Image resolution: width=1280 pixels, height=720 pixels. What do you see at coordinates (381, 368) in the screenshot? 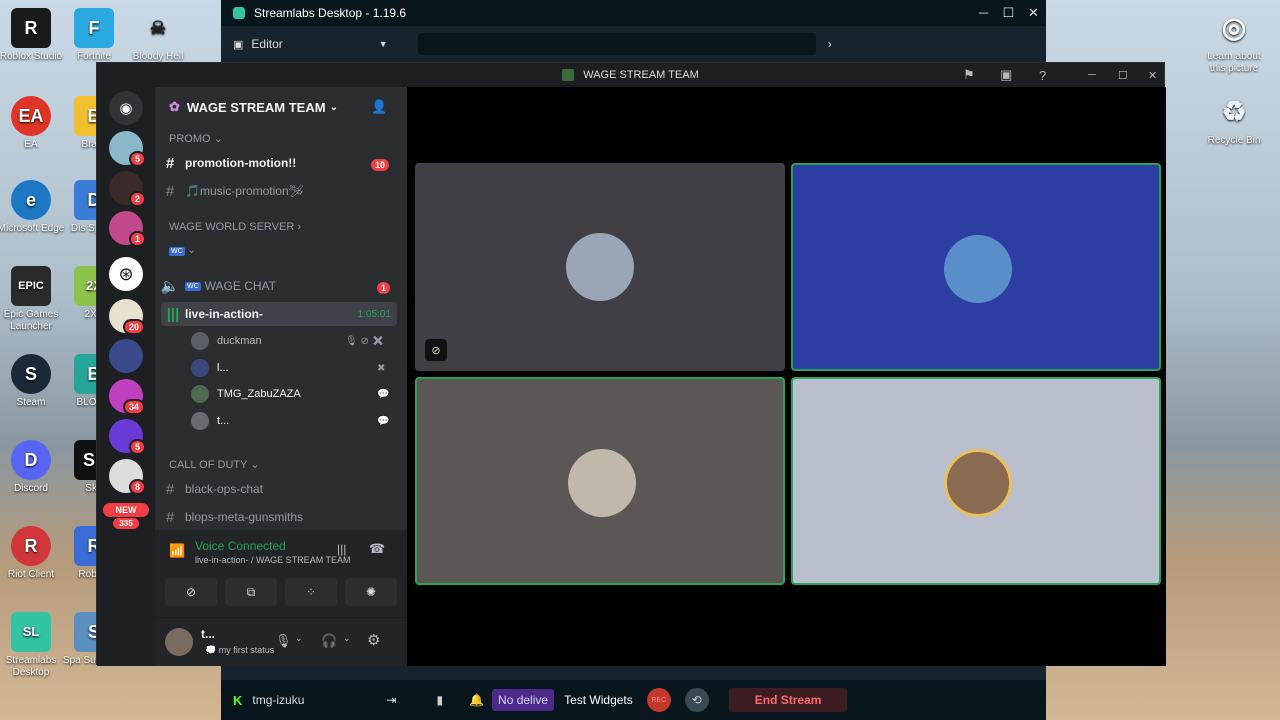
I see `deafened-icon: ✖` at bounding box center [381, 368].